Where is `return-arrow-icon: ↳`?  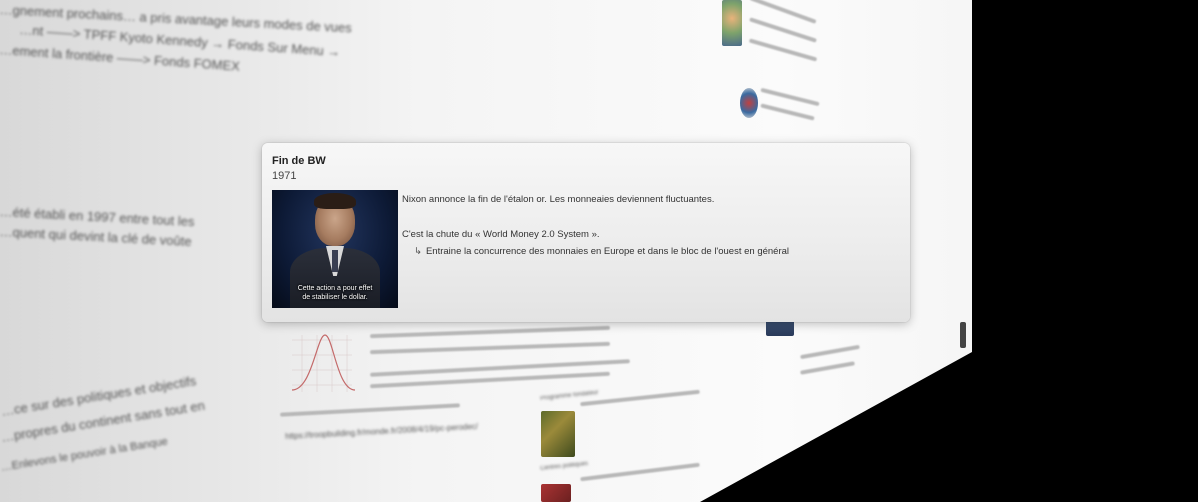 return-arrow-icon: ↳ is located at coordinates (418, 251).